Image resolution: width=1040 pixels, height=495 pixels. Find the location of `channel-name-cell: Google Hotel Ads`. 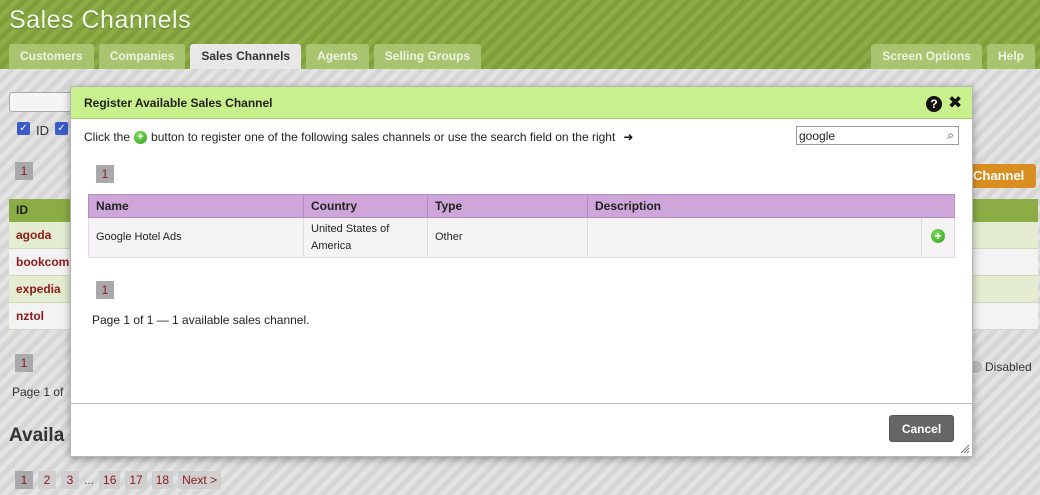

channel-name-cell: Google Hotel Ads is located at coordinates (196, 237).